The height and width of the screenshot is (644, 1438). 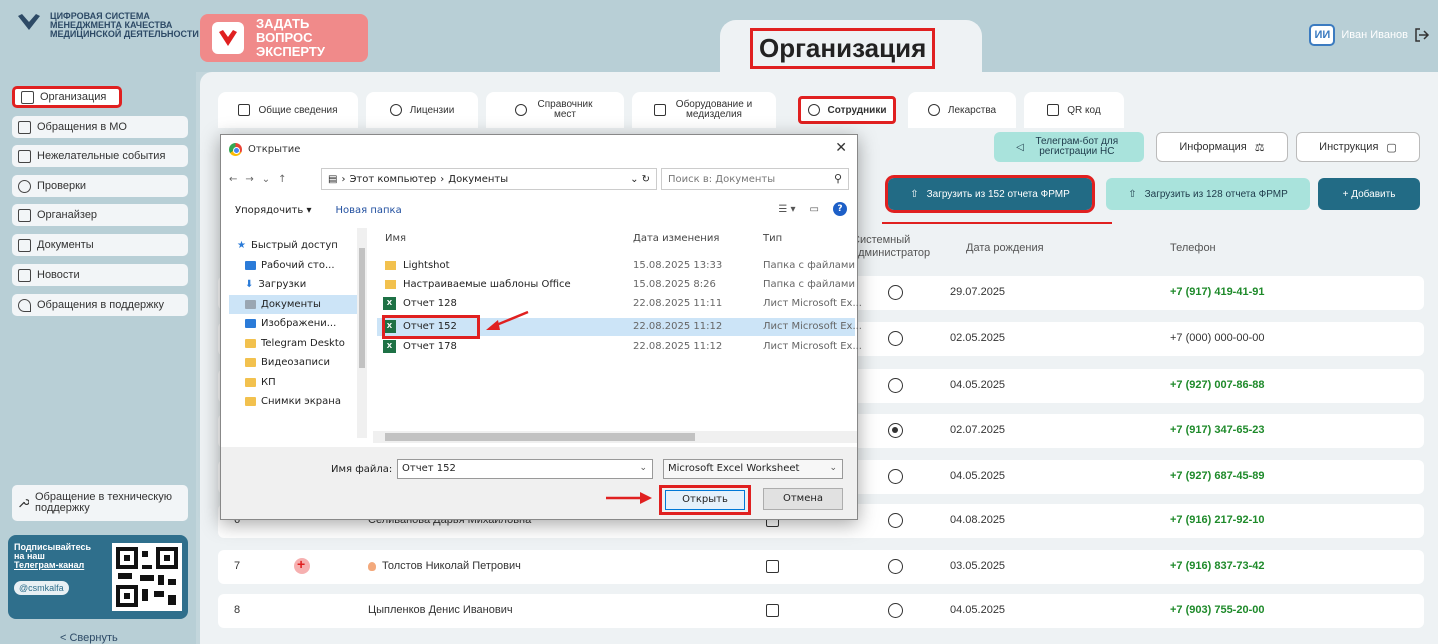 I want to click on up-icon: ↑, so click(x=282, y=179).